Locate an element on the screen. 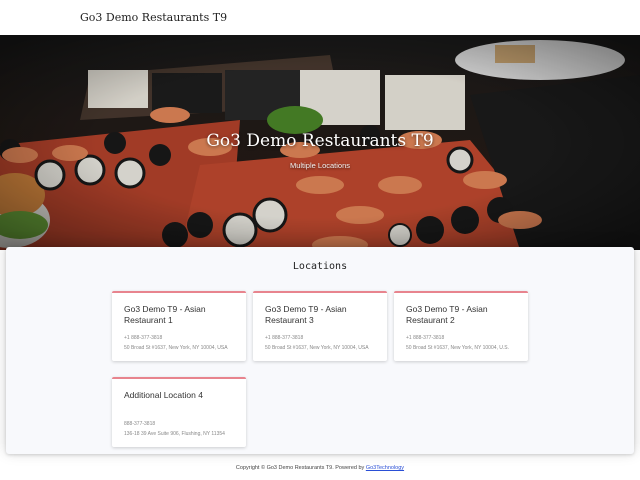 This screenshot has width=640, height=480. powered-by-link: Go3Technology is located at coordinates (385, 468).